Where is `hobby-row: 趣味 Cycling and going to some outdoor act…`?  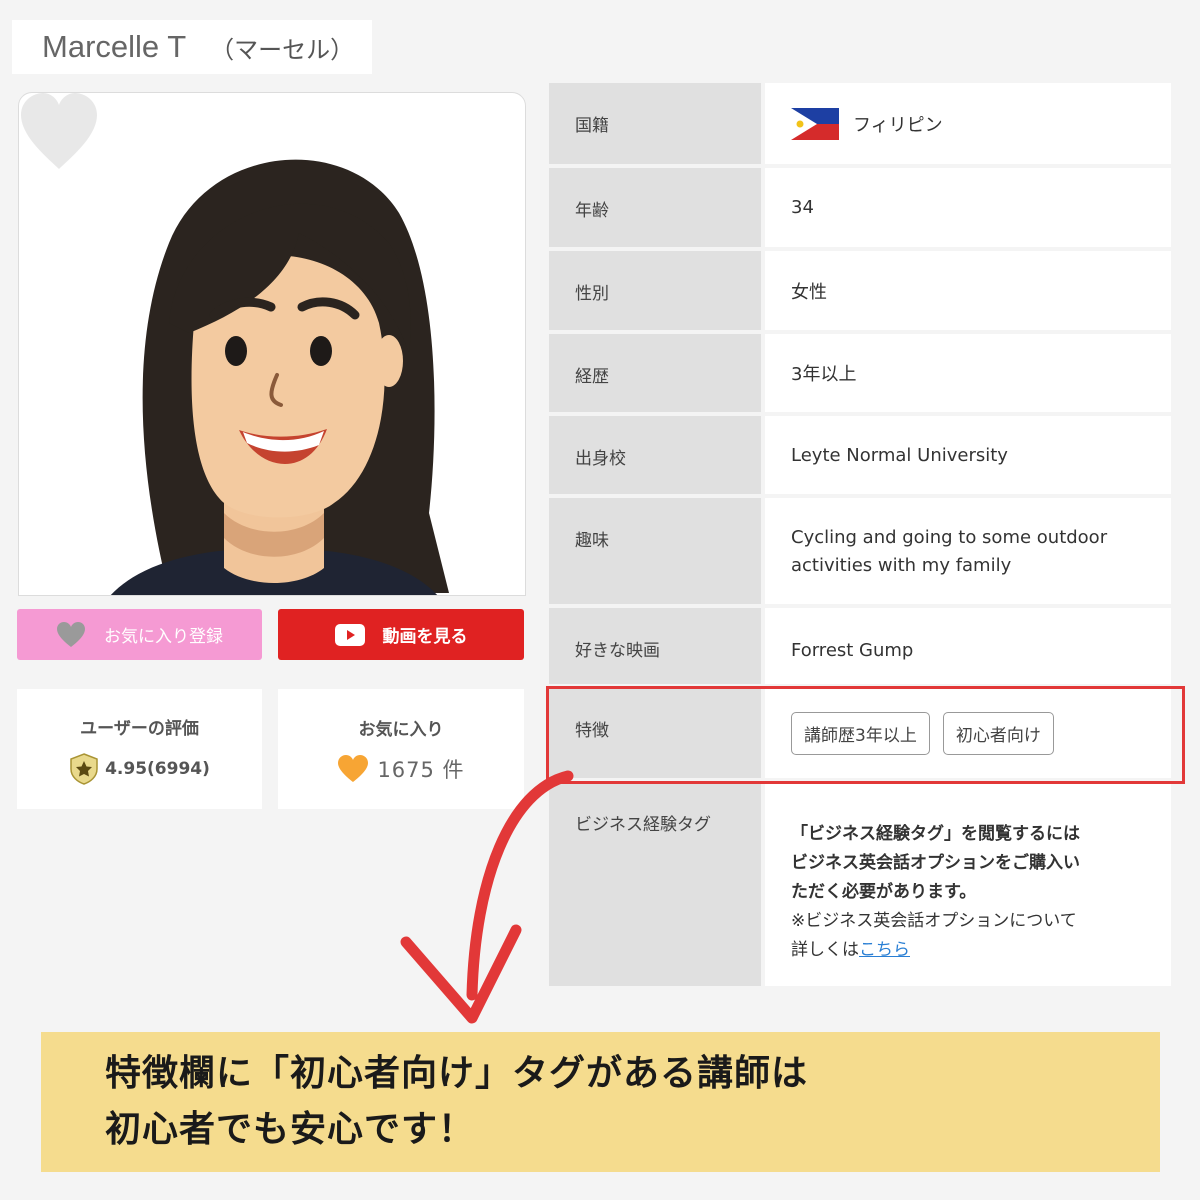 hobby-row: 趣味 Cycling and going to some outdoor act… is located at coordinates (860, 551).